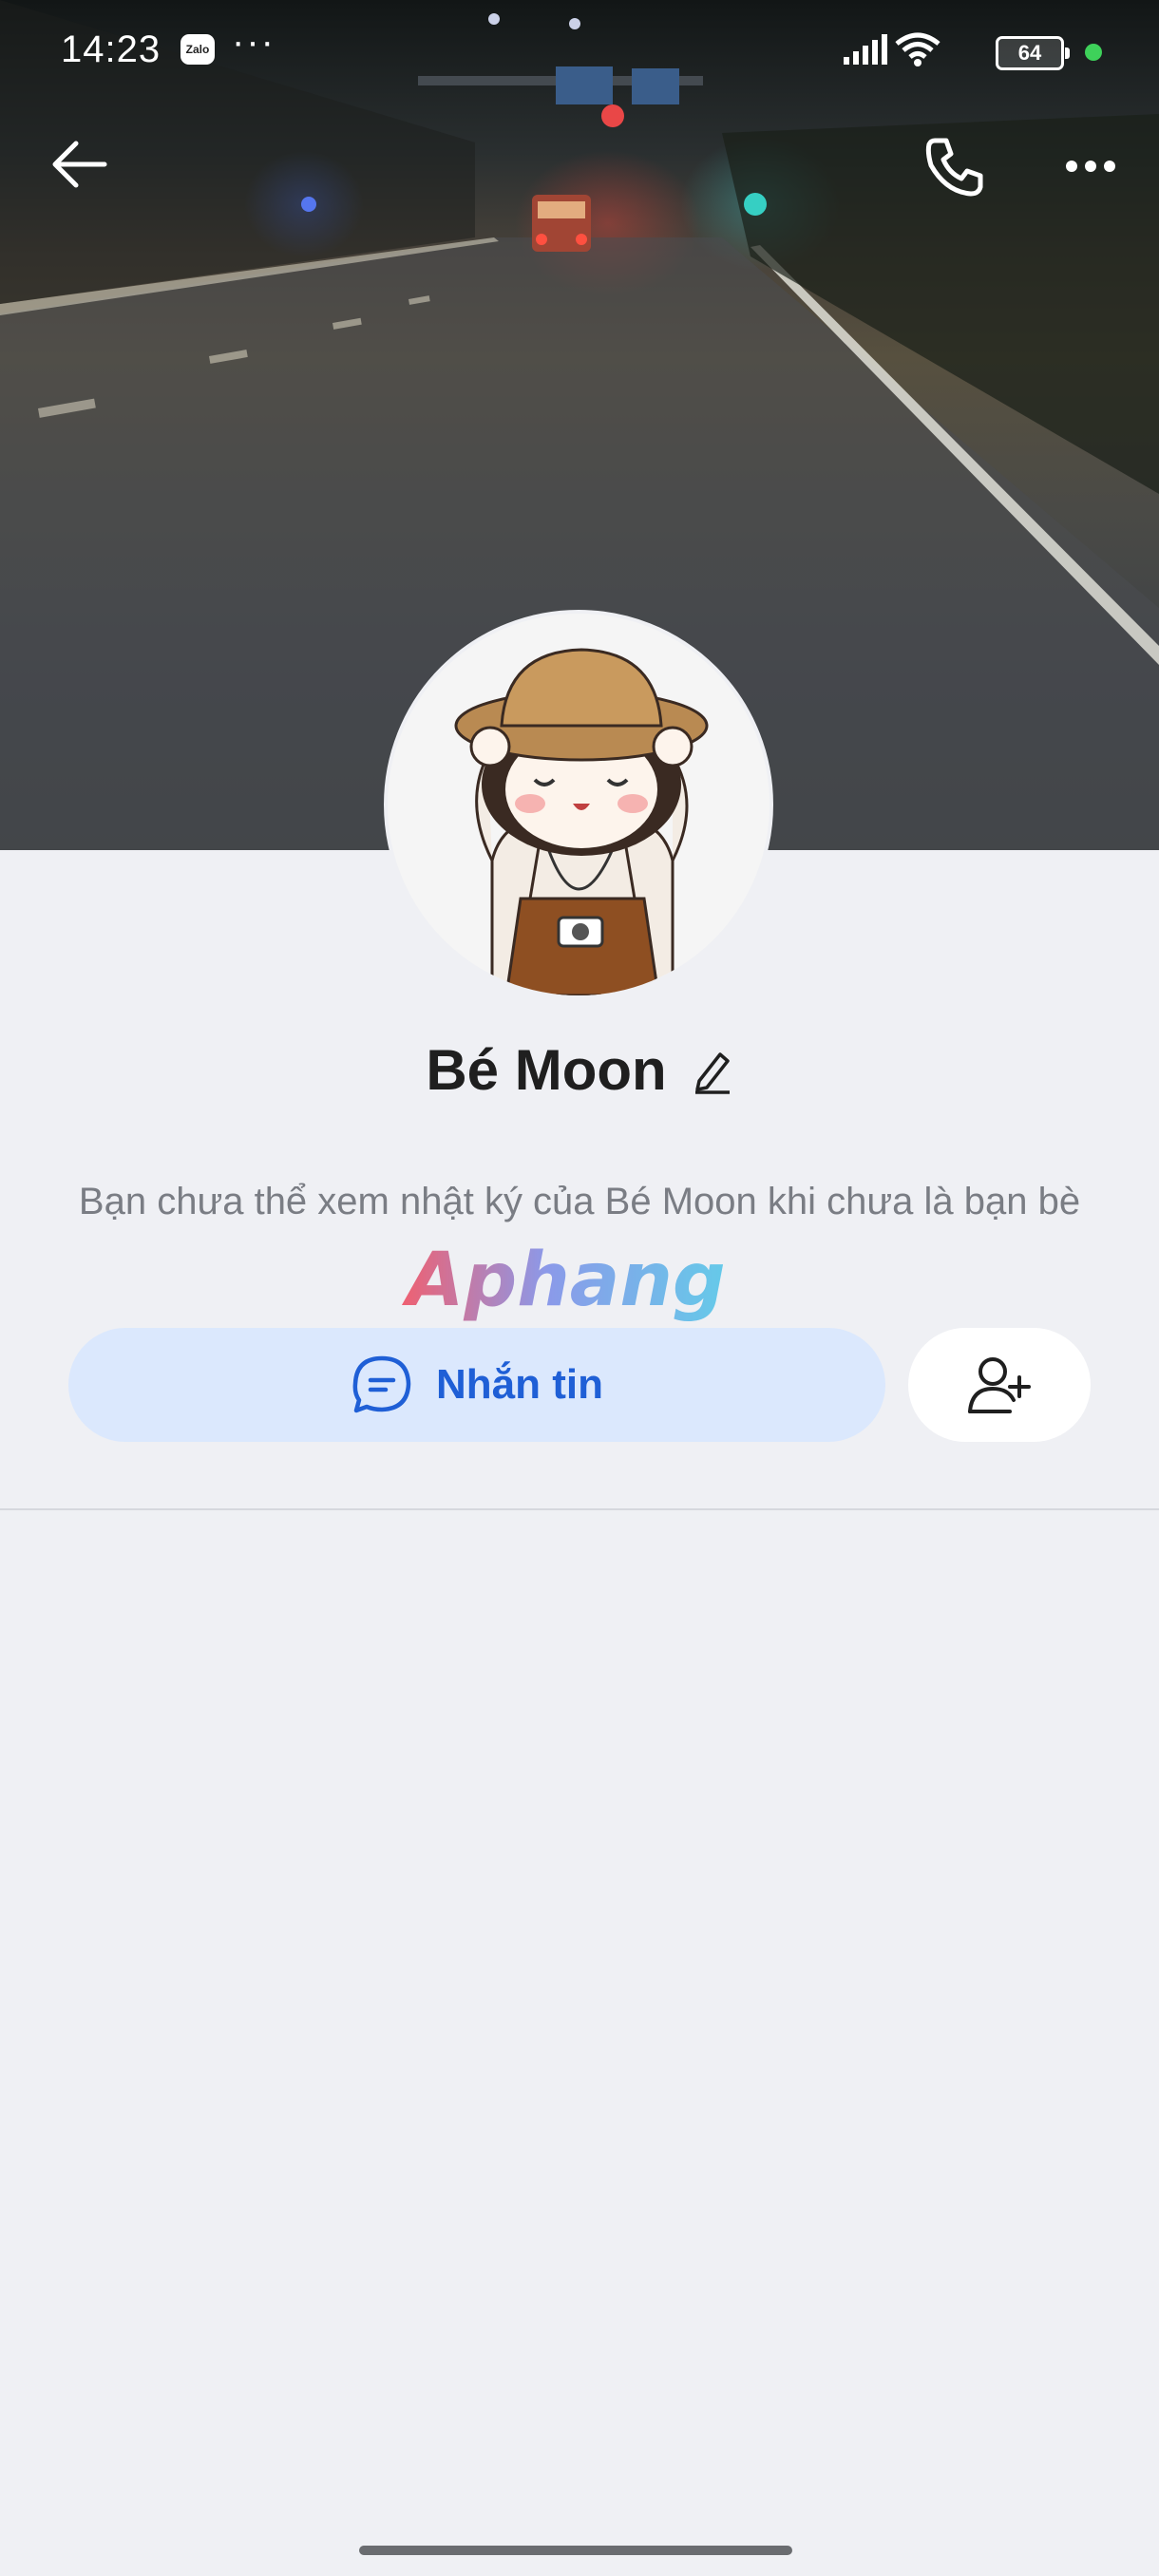 This screenshot has height=2576, width=1159. What do you see at coordinates (197, 49) in the screenshot?
I see `zalo-notification-icon: Zalo` at bounding box center [197, 49].